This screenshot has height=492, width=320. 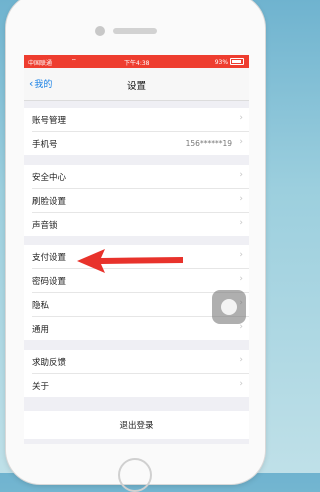 I want to click on settings-item-label: 隐私, so click(x=41, y=306).